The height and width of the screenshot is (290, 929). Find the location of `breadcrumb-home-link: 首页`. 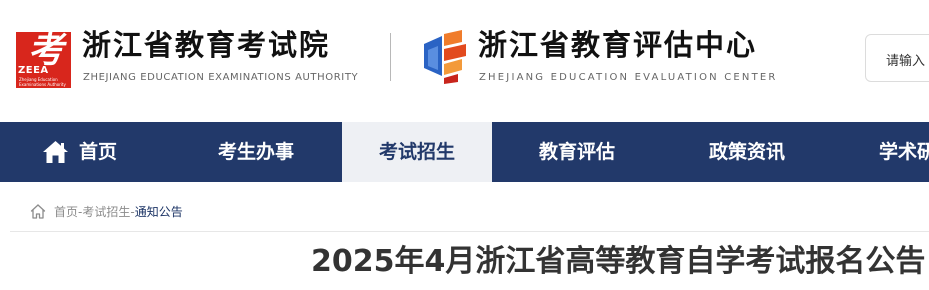

breadcrumb-home-link: 首页 is located at coordinates (66, 212).